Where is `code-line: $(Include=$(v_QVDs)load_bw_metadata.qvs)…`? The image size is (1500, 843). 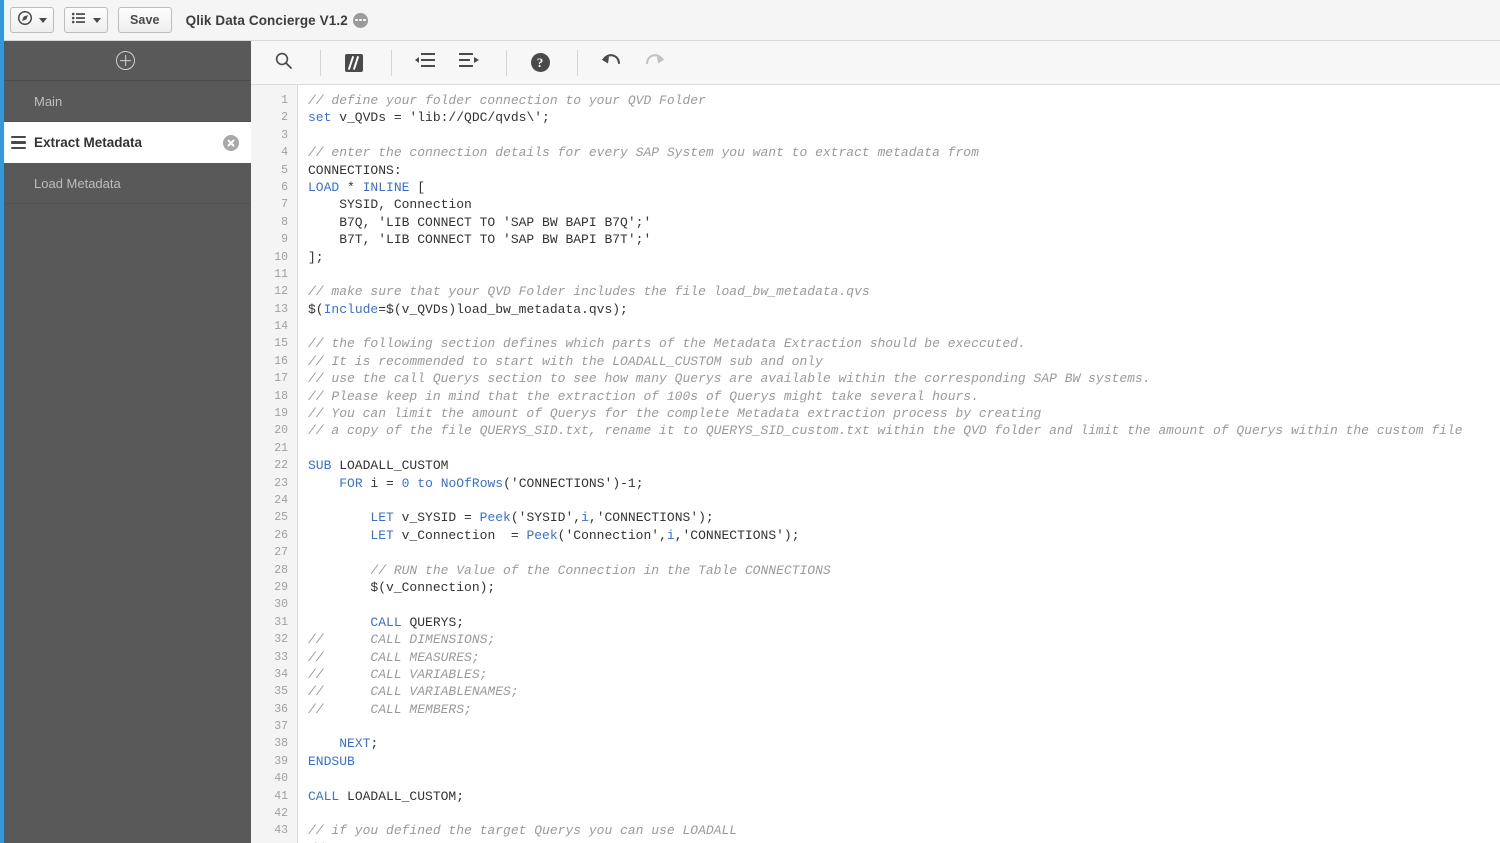 code-line: $(Include=$(v_QVDs)load_bw_metadata.qvs)… is located at coordinates (904, 309).